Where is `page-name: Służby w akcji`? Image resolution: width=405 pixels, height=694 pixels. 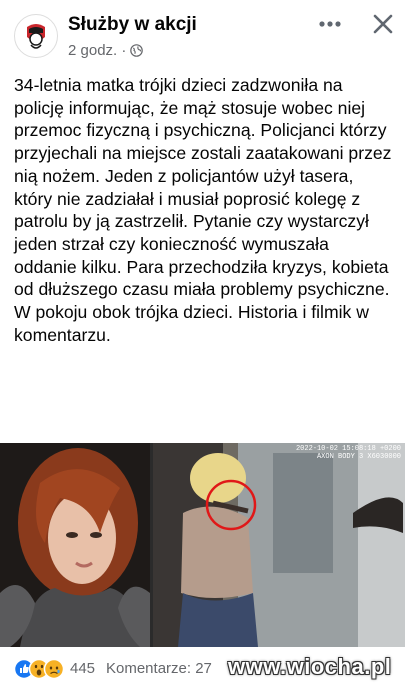
page-name: Służby w akcji is located at coordinates (132, 25).